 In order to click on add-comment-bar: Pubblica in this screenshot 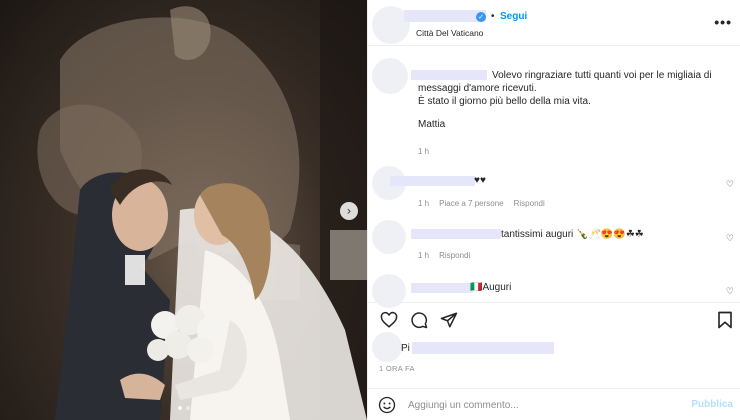, I will do `click(554, 404)`.